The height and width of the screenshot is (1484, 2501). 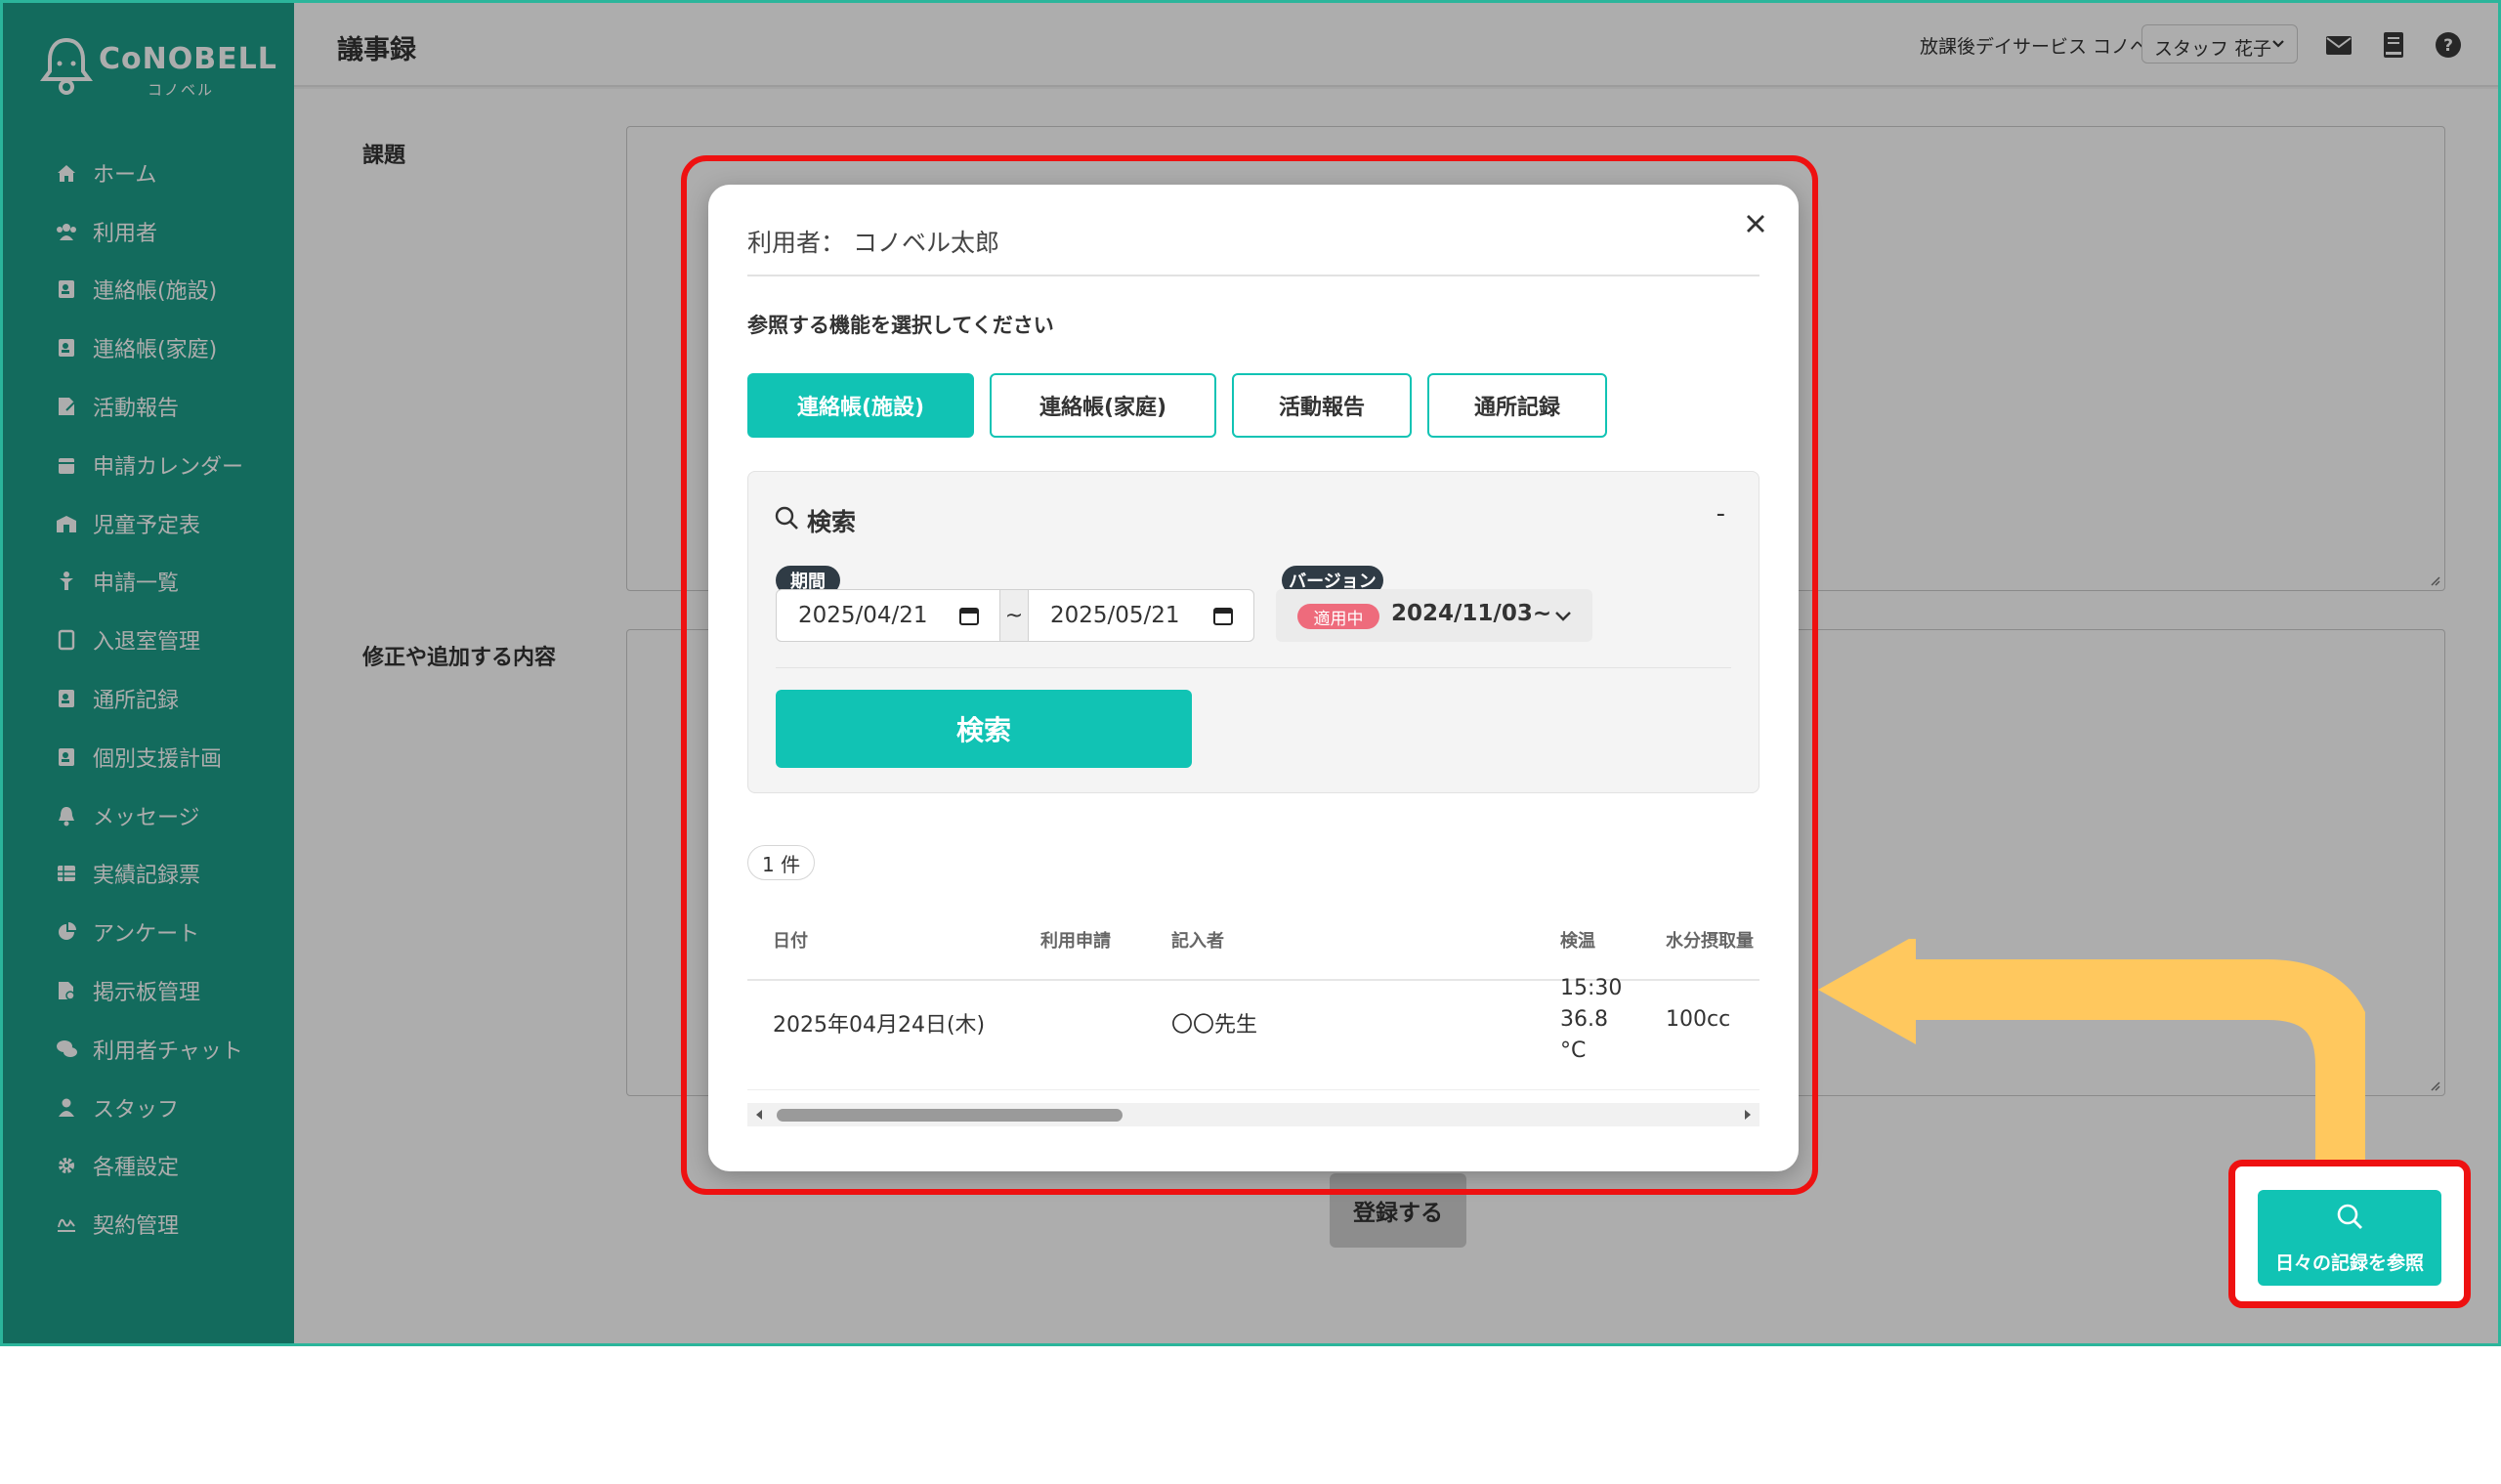 What do you see at coordinates (2349, 1216) in the screenshot?
I see `search-icon` at bounding box center [2349, 1216].